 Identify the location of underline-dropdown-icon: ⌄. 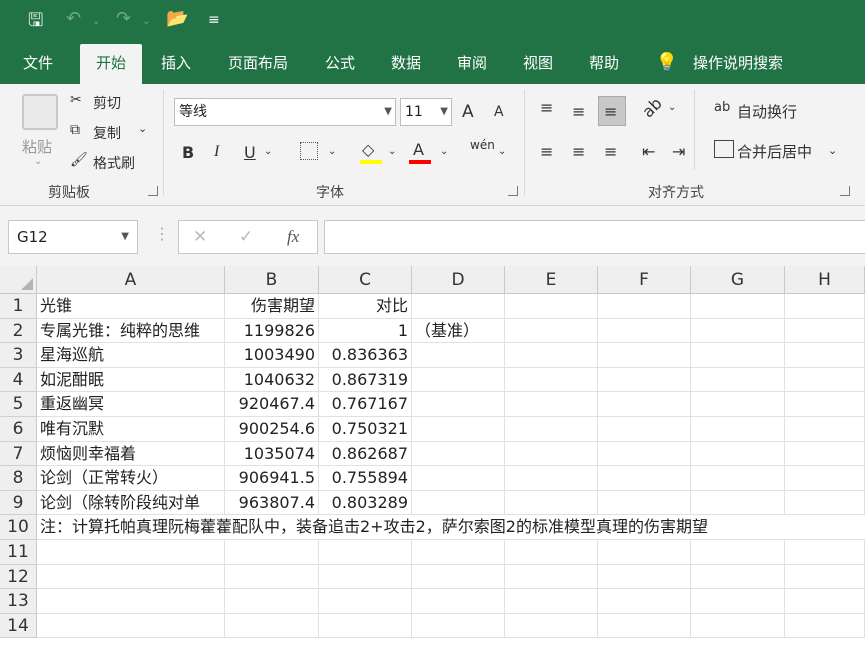
(268, 151).